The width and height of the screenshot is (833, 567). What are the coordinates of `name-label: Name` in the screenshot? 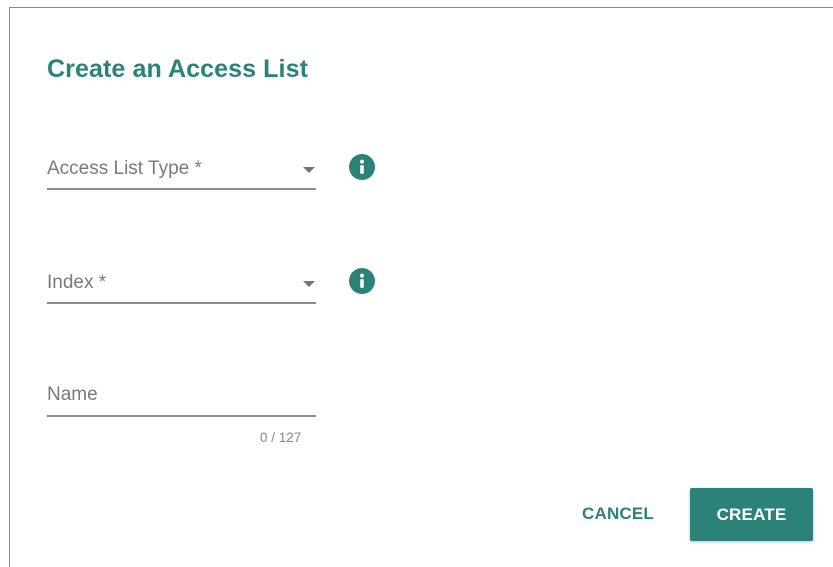 It's located at (72, 394).